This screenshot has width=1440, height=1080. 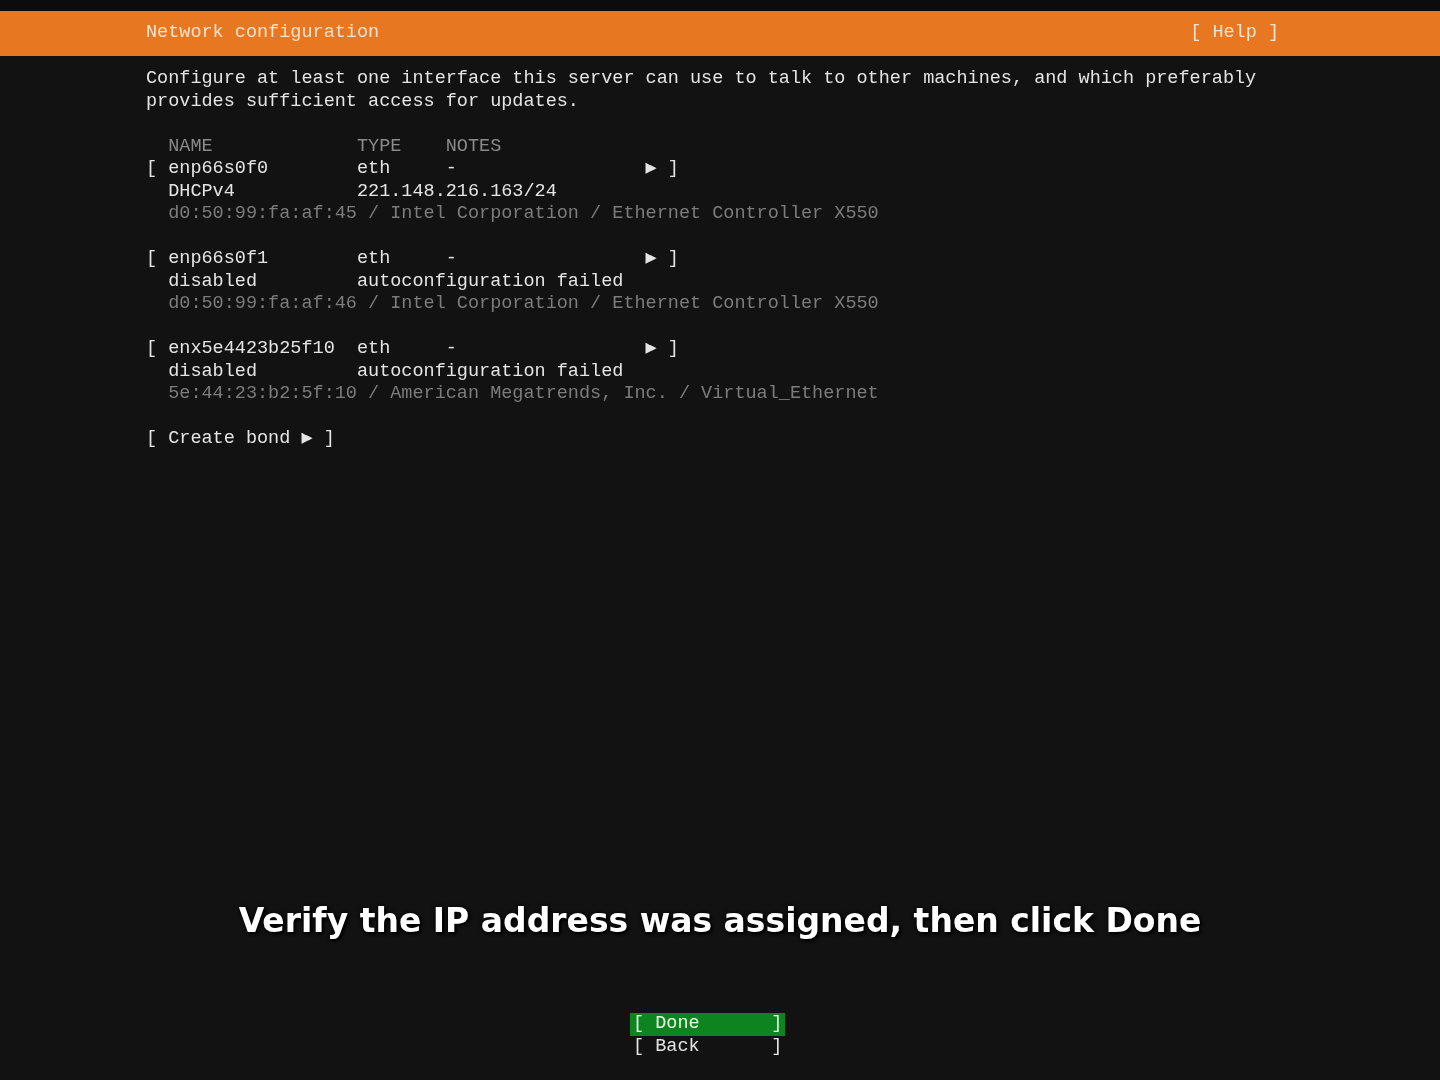 What do you see at coordinates (708, 1024) in the screenshot?
I see `menu-button: [ Done ]` at bounding box center [708, 1024].